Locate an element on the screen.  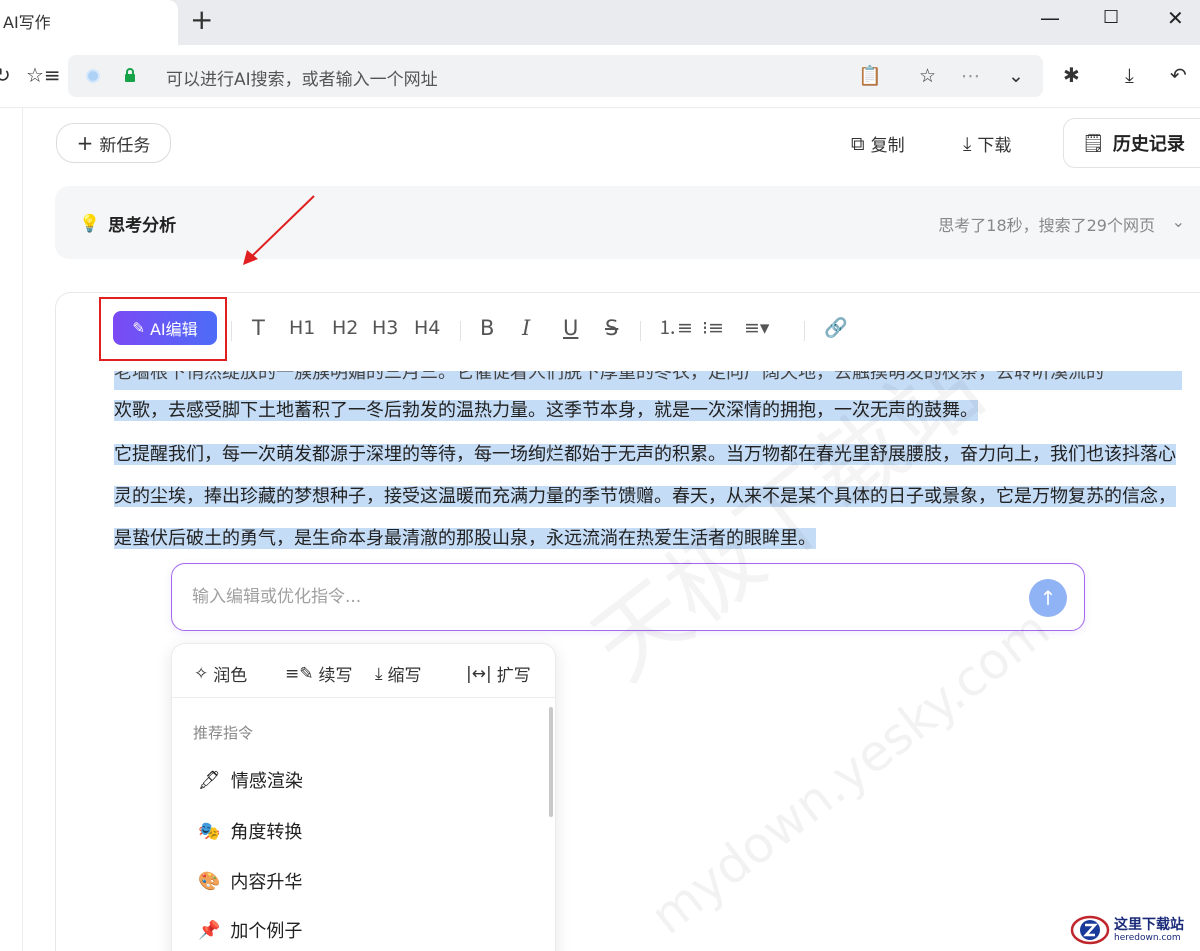
ordered-list-icon: ⒈≡ is located at coordinates (675, 328).